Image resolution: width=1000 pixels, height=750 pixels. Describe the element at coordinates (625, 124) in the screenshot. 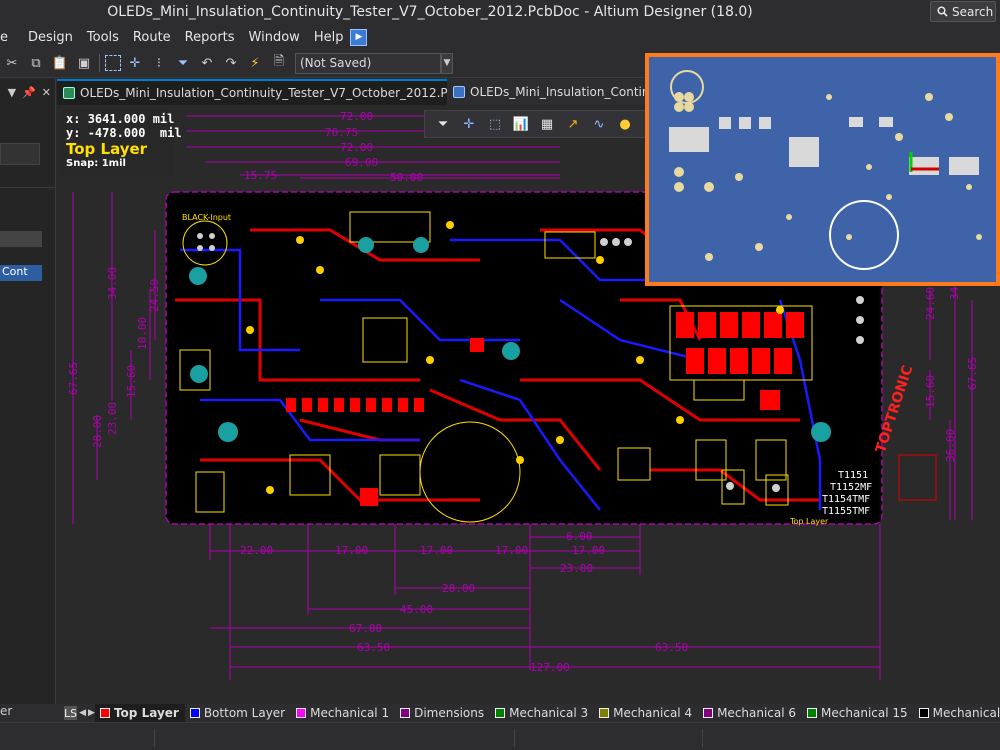

I see `text-icon: ●` at that location.